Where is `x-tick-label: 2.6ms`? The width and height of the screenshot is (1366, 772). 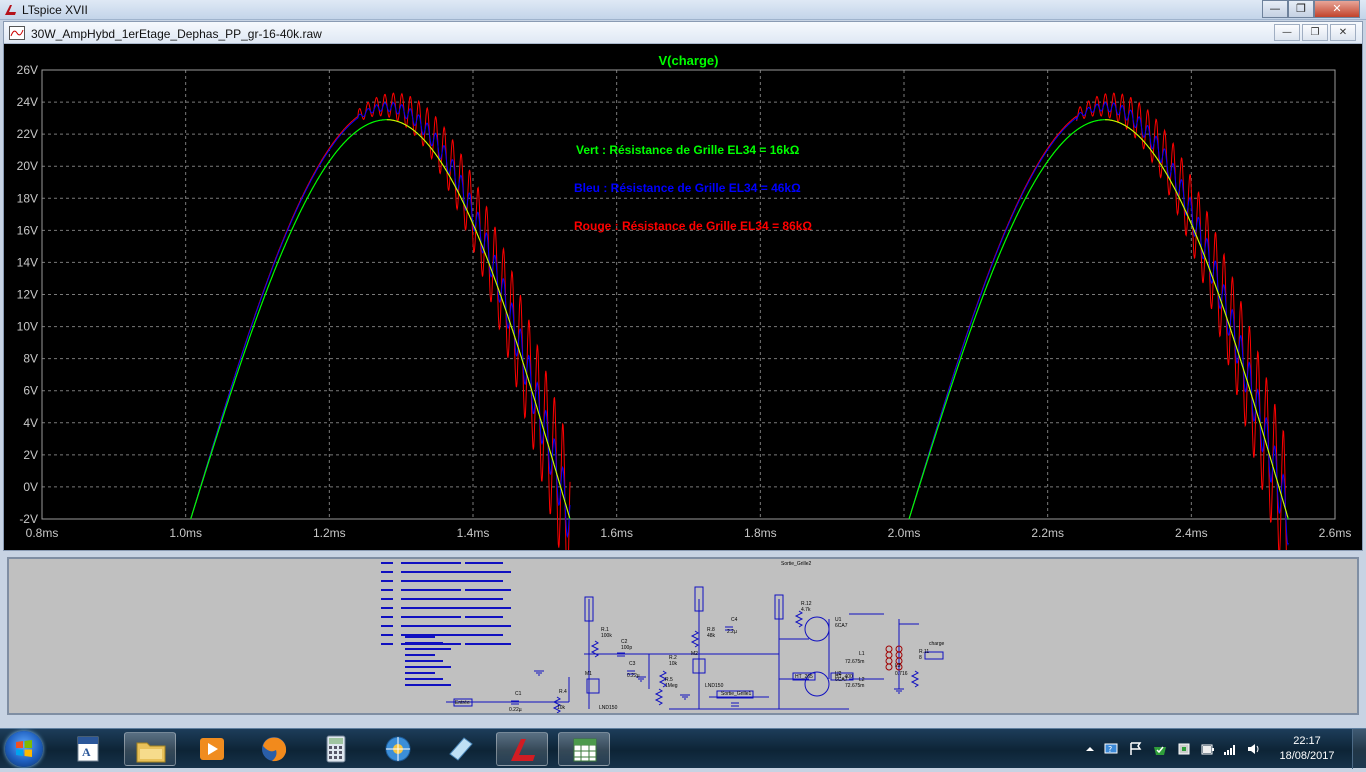
x-tick-label: 2.6ms is located at coordinates (1335, 533).